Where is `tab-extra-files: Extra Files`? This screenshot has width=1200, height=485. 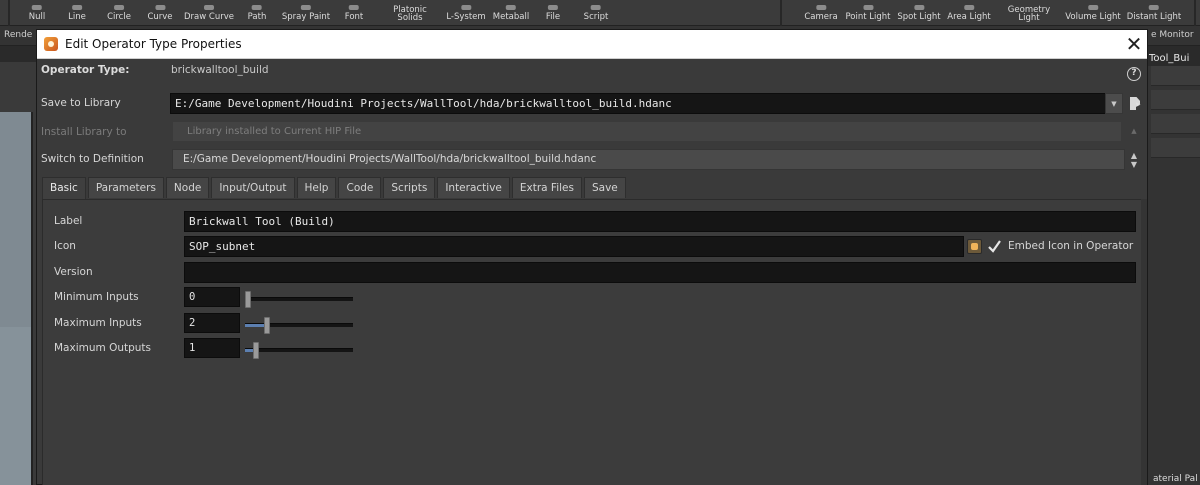
tab-extra-files: Extra Files is located at coordinates (546, 187).